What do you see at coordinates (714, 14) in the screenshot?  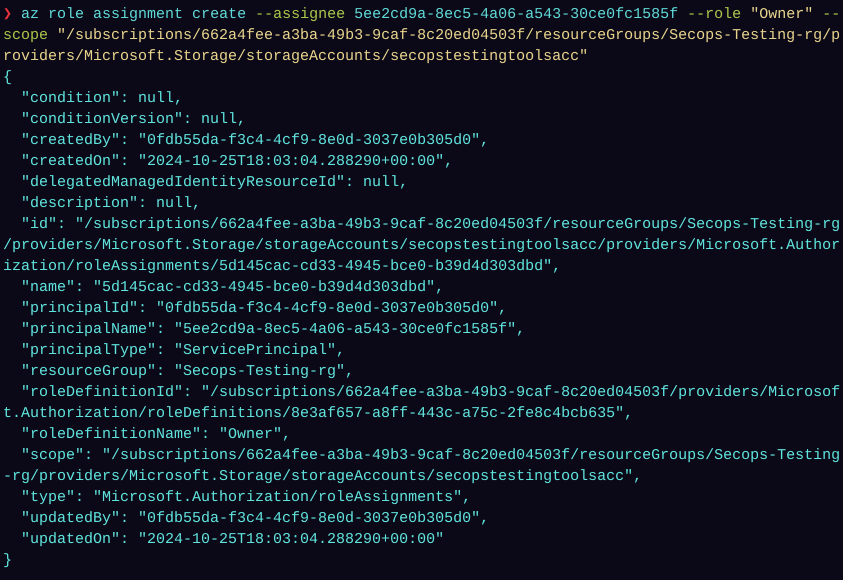 I see `flag-text: --role` at bounding box center [714, 14].